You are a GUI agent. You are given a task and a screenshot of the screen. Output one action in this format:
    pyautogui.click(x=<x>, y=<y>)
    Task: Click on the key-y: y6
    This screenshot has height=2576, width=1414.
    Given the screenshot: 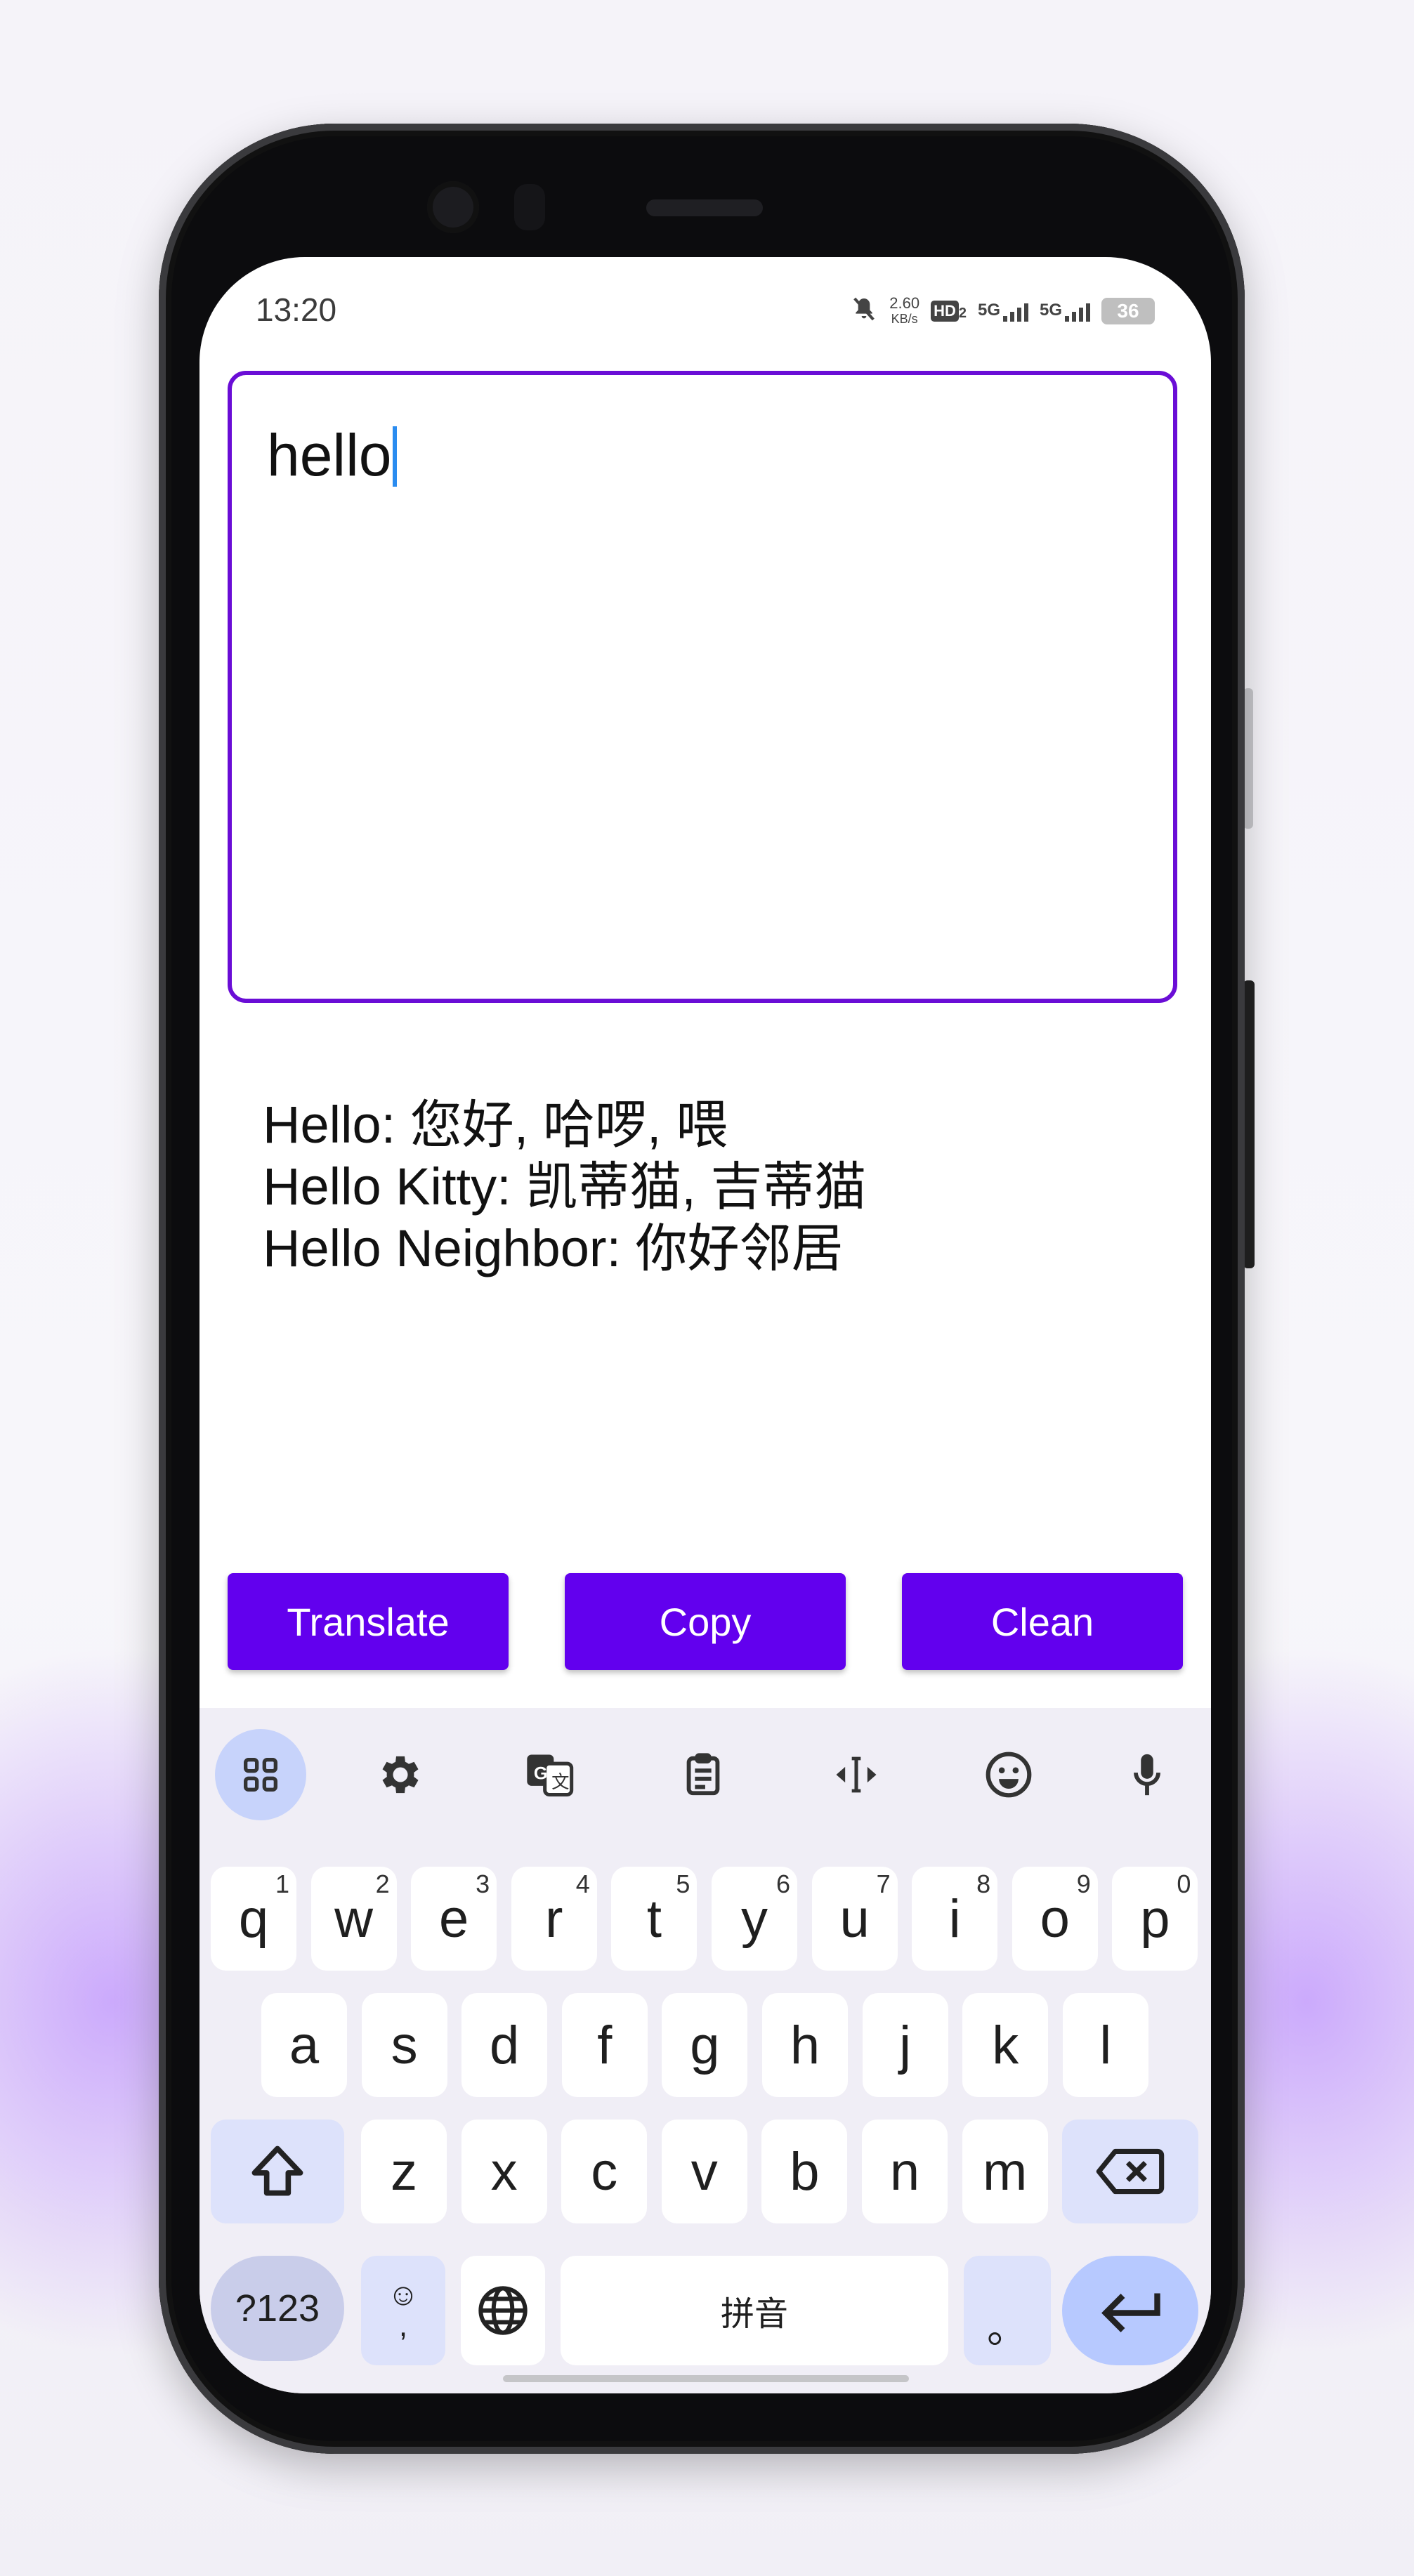 What is the action you would take?
    pyautogui.click(x=755, y=1919)
    